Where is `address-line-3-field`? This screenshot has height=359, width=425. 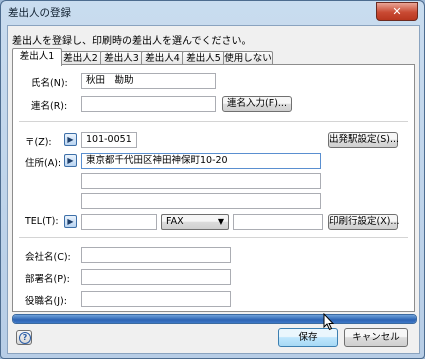 address-line-3-field is located at coordinates (201, 201).